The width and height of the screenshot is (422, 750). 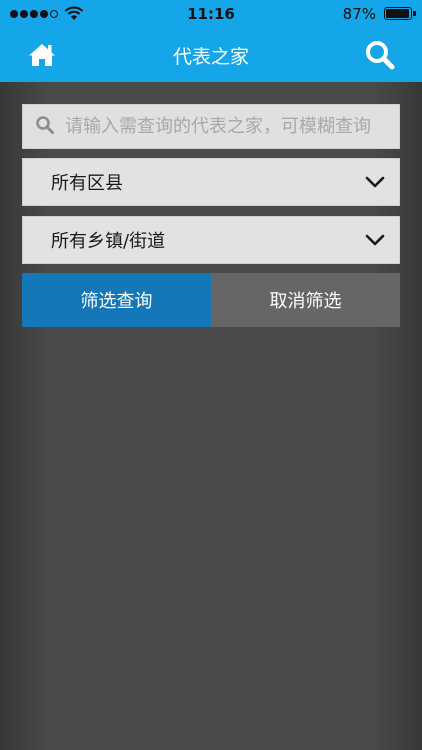 What do you see at coordinates (305, 300) in the screenshot?
I see `cancel-filter-button: 取消筛选` at bounding box center [305, 300].